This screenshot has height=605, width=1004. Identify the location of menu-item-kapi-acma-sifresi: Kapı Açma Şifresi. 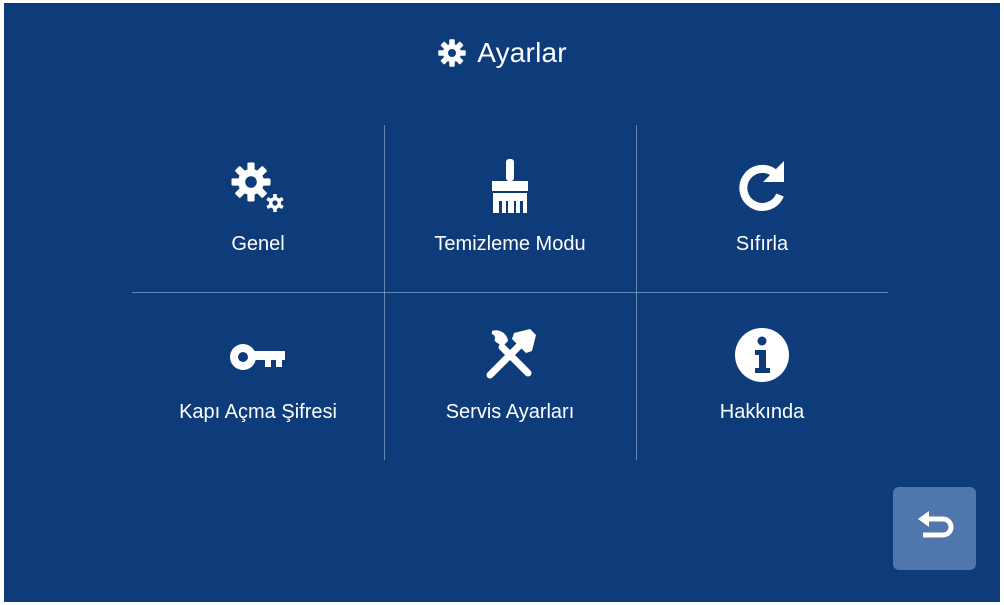
(258, 376).